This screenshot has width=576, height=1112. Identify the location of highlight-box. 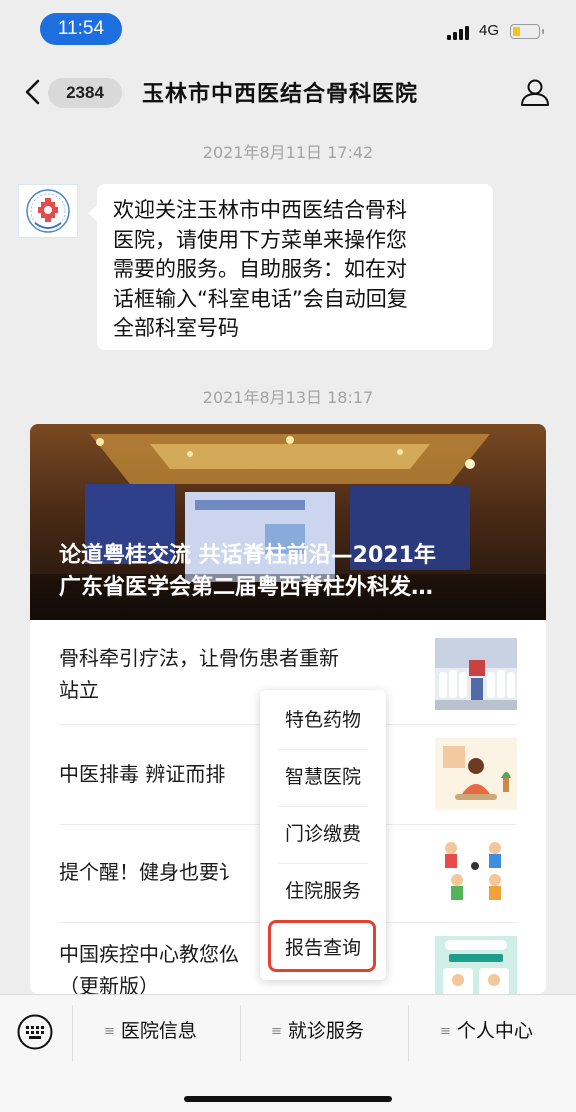
(322, 946).